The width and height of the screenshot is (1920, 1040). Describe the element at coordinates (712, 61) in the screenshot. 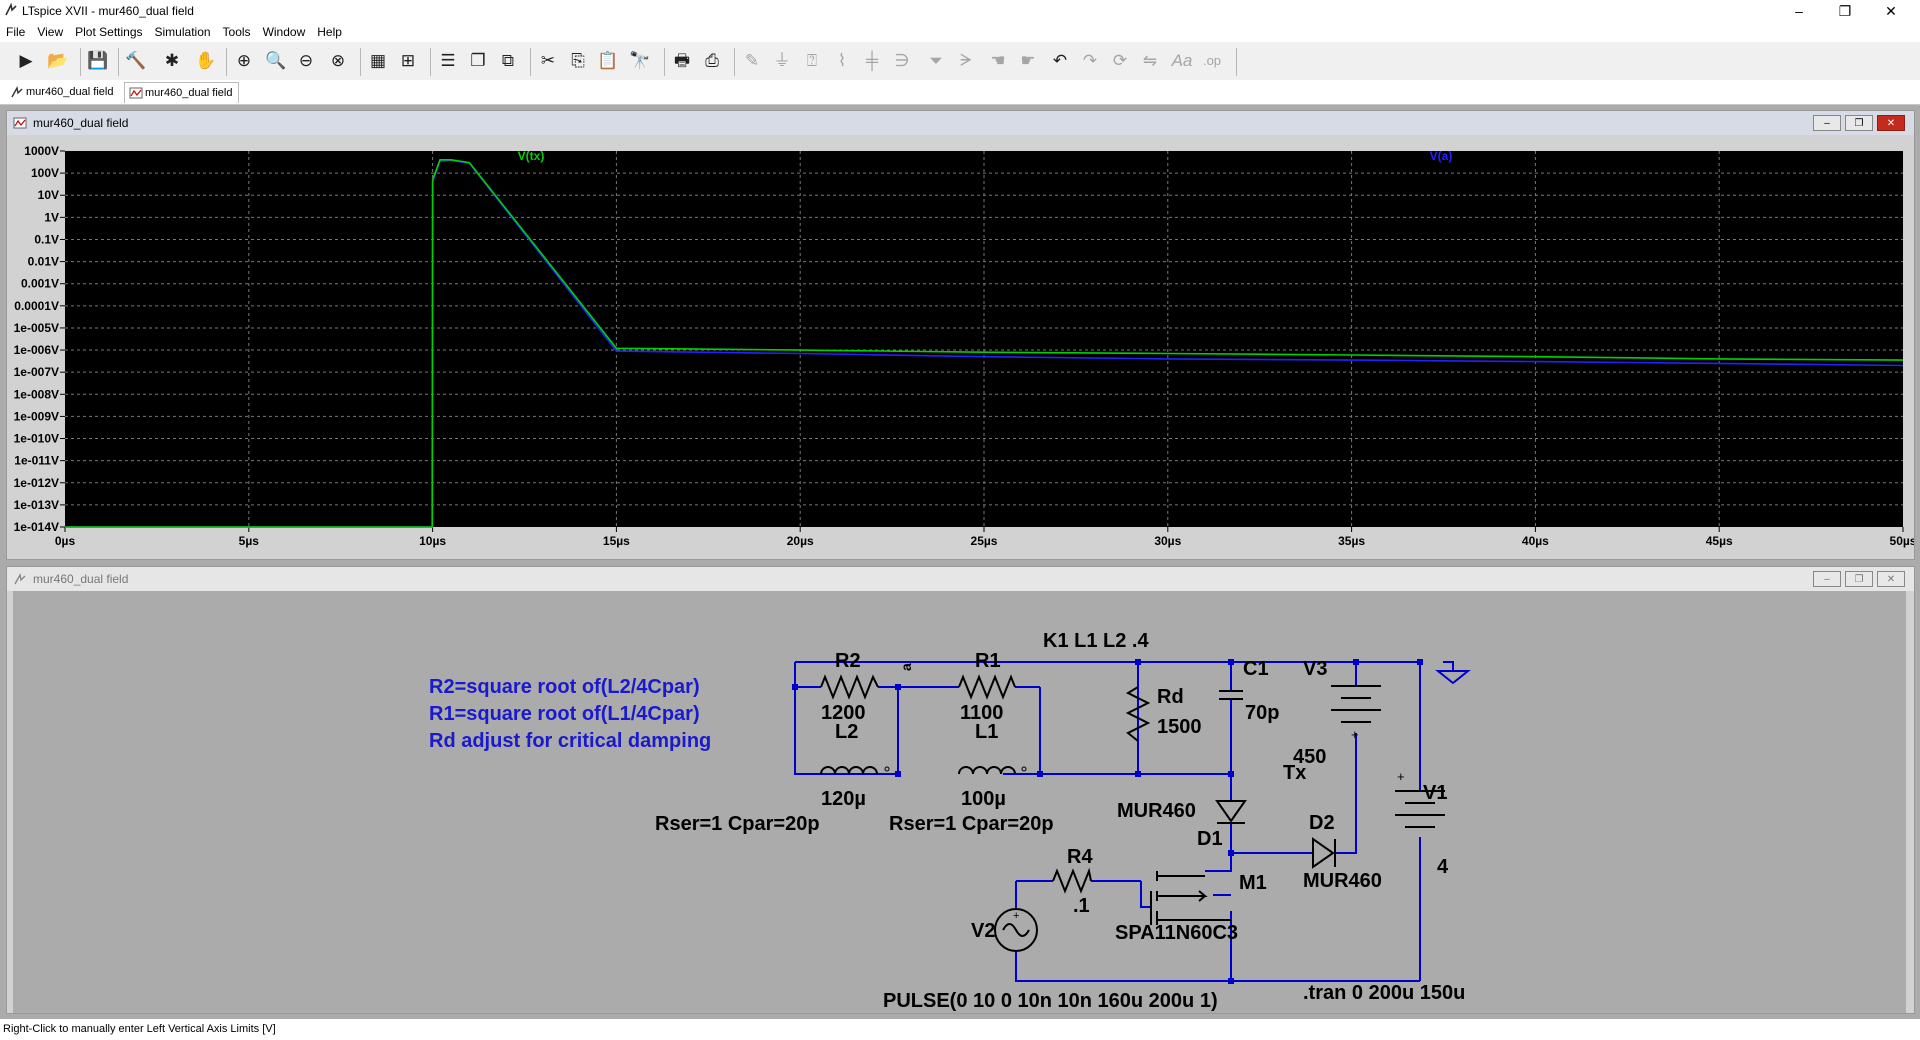

I see `print-setup-icon: ⎙` at that location.